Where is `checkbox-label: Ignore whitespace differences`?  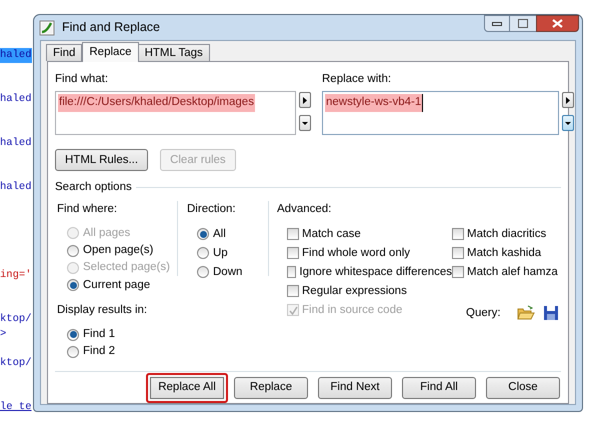
checkbox-label: Ignore whitespace differences is located at coordinates (375, 272).